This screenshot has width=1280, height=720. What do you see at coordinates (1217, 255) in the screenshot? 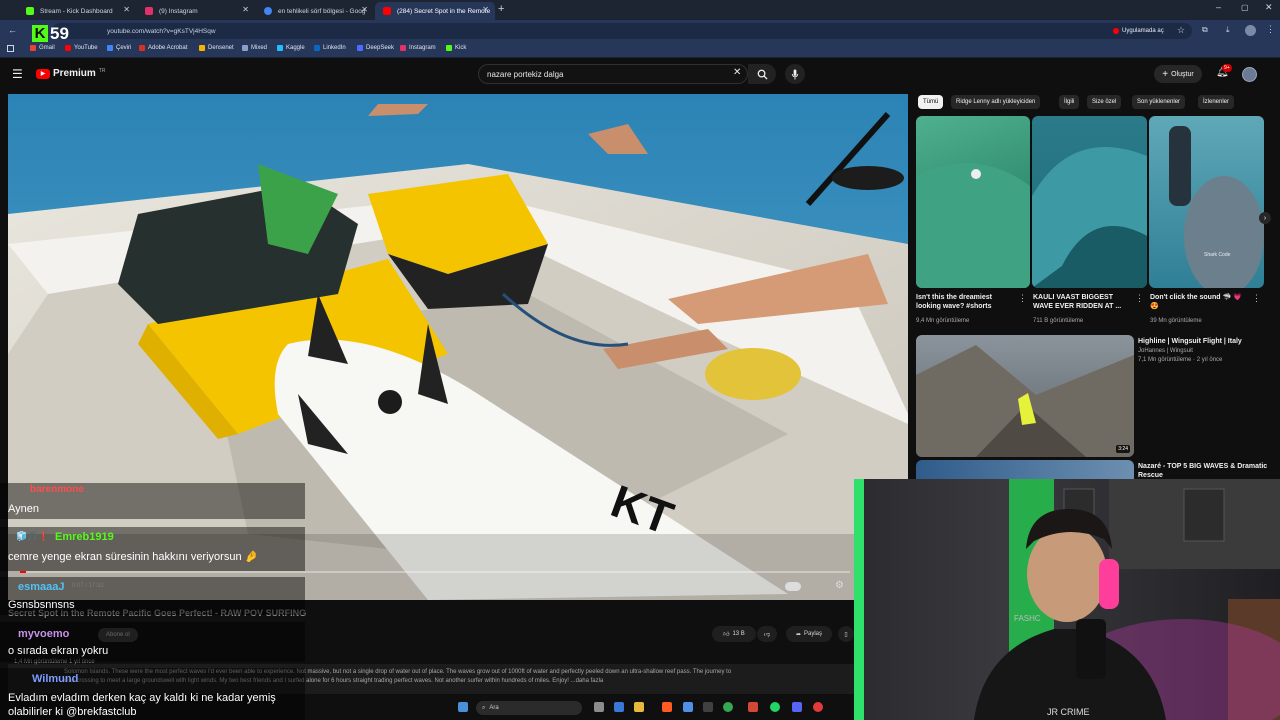
I see `short-overlay-text: Shark Code` at bounding box center [1217, 255].